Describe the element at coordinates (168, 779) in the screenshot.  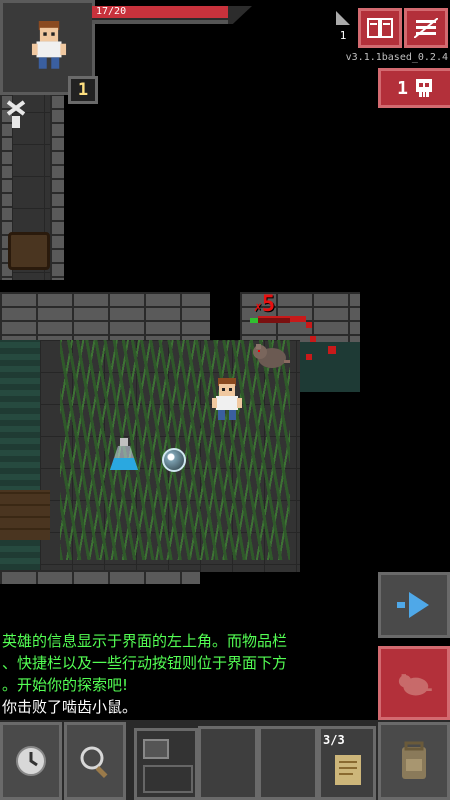
I see `mini-slot-grid` at that location.